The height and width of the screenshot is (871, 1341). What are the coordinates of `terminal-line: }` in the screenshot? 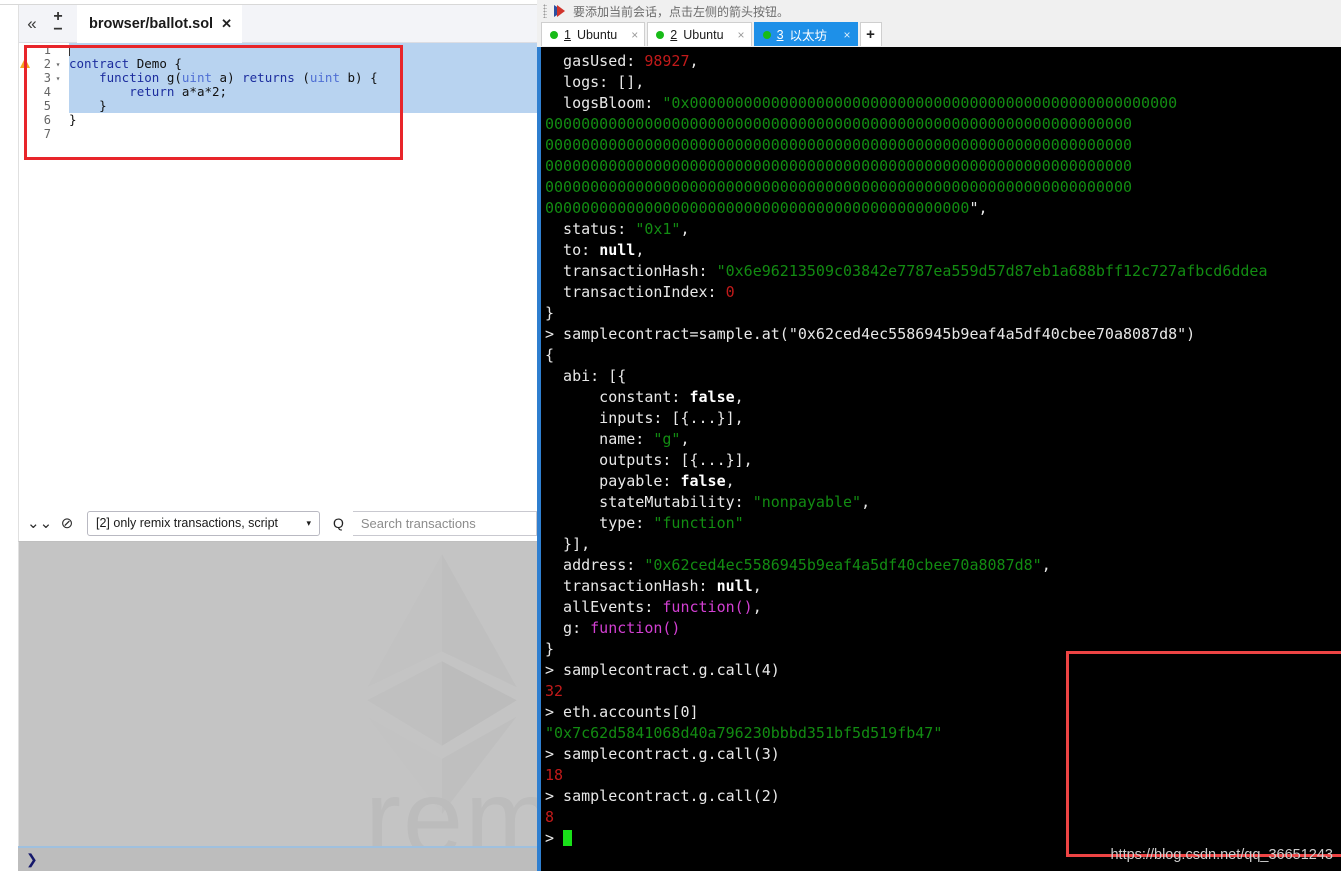 It's located at (943, 313).